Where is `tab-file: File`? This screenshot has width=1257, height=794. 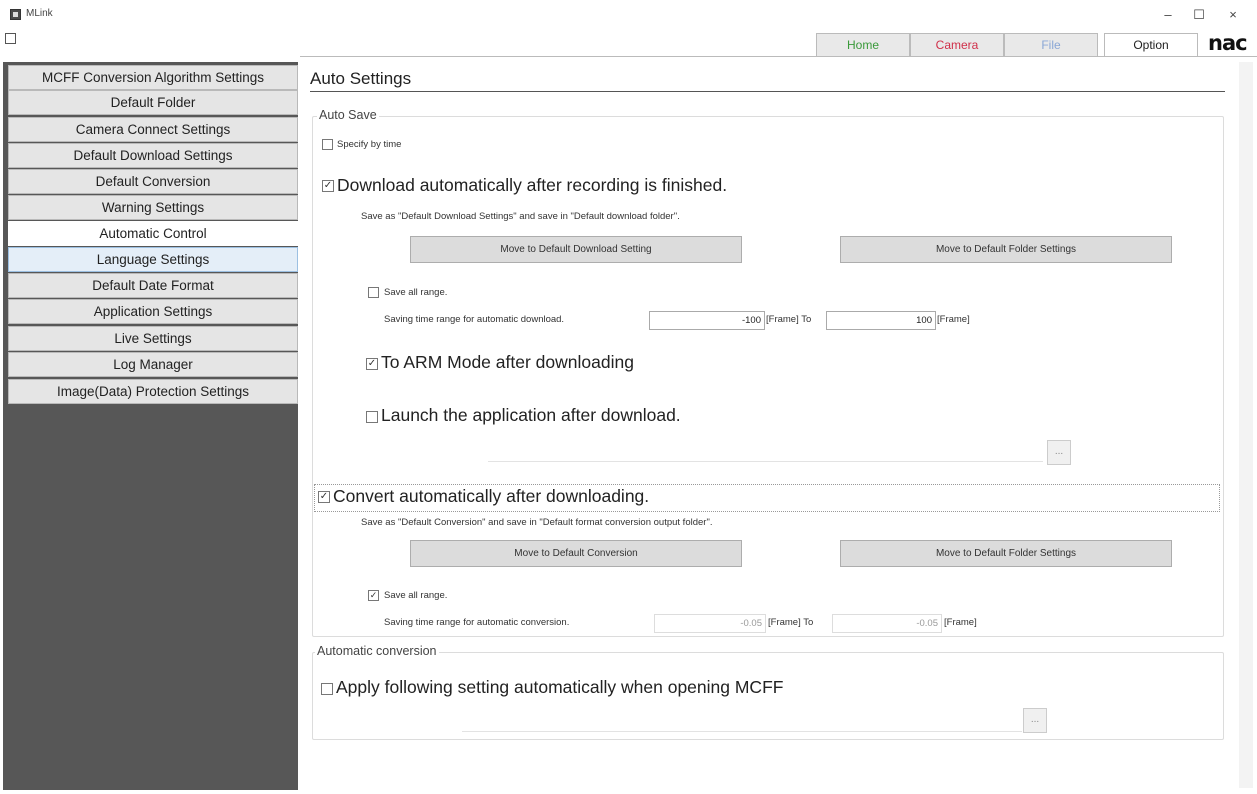
tab-file: File is located at coordinates (1051, 44).